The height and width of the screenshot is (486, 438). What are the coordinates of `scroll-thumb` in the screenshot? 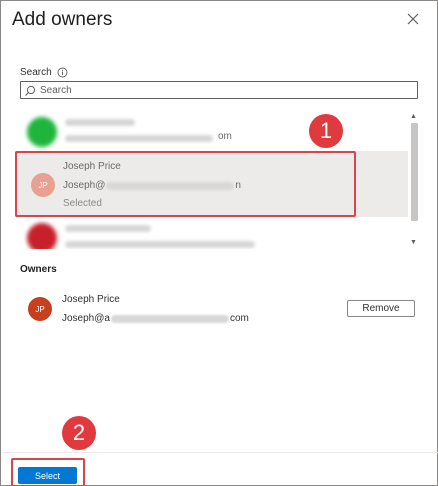 It's located at (414, 172).